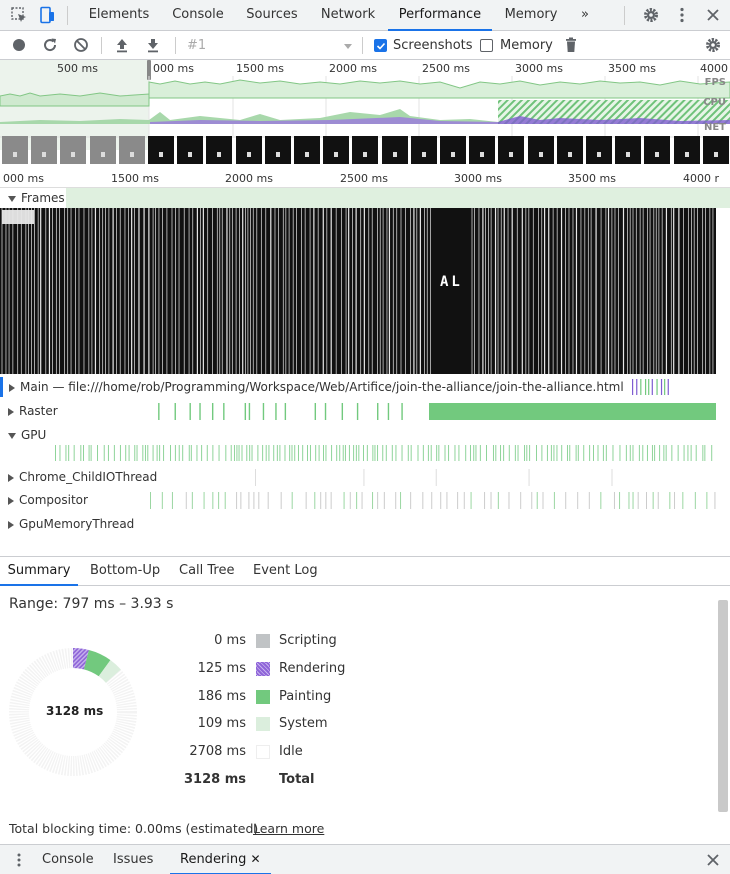 The height and width of the screenshot is (874, 730). I want to click on close-tab-icon: ✕, so click(256, 859).